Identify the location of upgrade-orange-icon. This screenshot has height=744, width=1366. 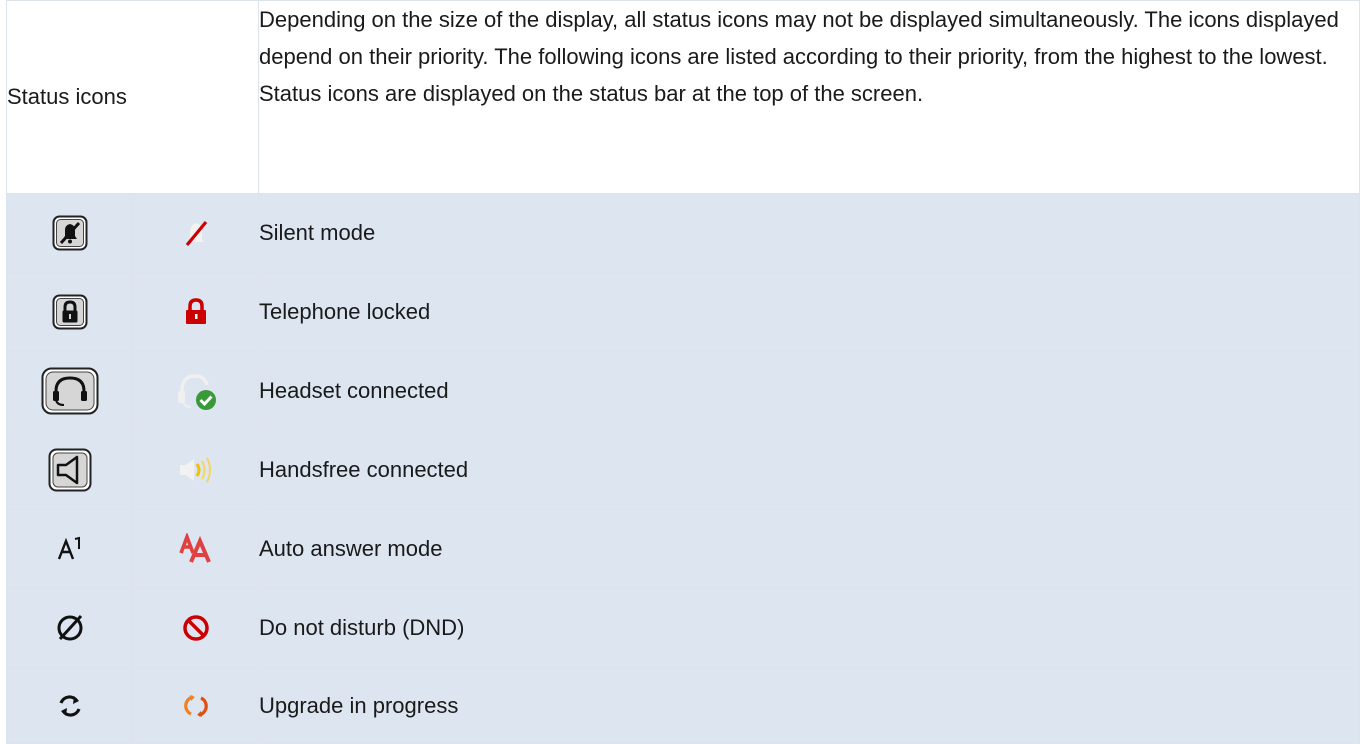
(195, 705).